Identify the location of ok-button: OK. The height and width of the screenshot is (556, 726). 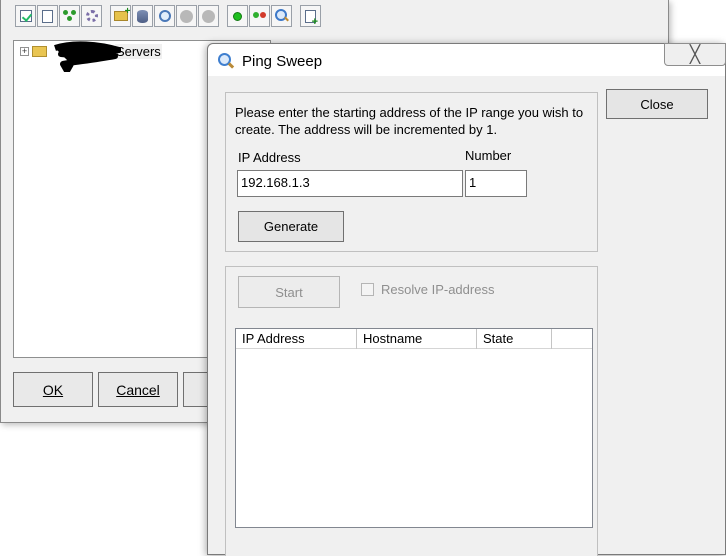
(53, 389).